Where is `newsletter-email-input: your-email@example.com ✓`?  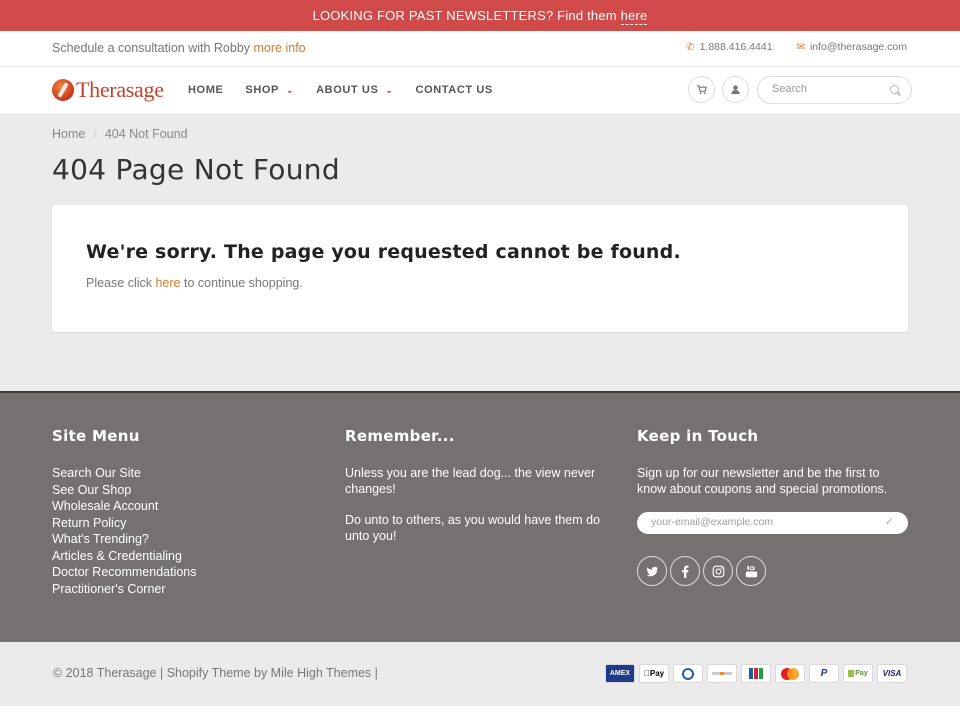 newsletter-email-input: your-email@example.com ✓ is located at coordinates (772, 523).